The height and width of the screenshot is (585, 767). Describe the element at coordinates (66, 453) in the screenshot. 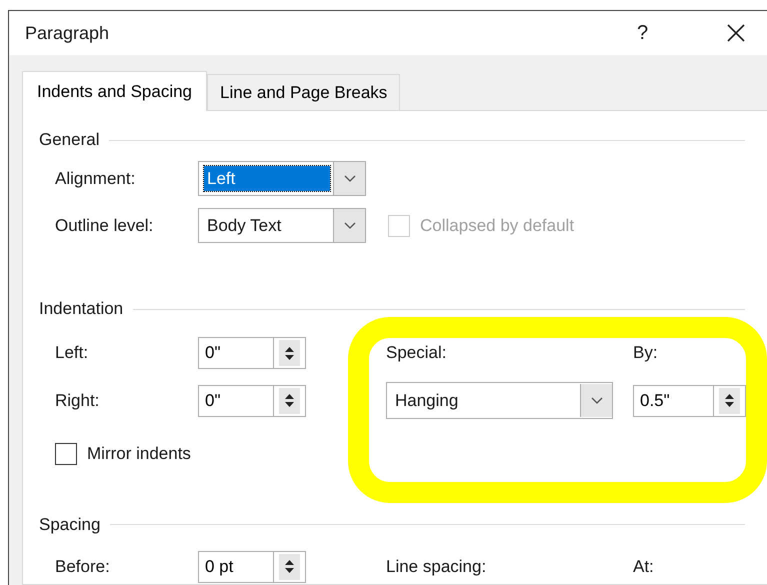

I see `checkbox` at that location.